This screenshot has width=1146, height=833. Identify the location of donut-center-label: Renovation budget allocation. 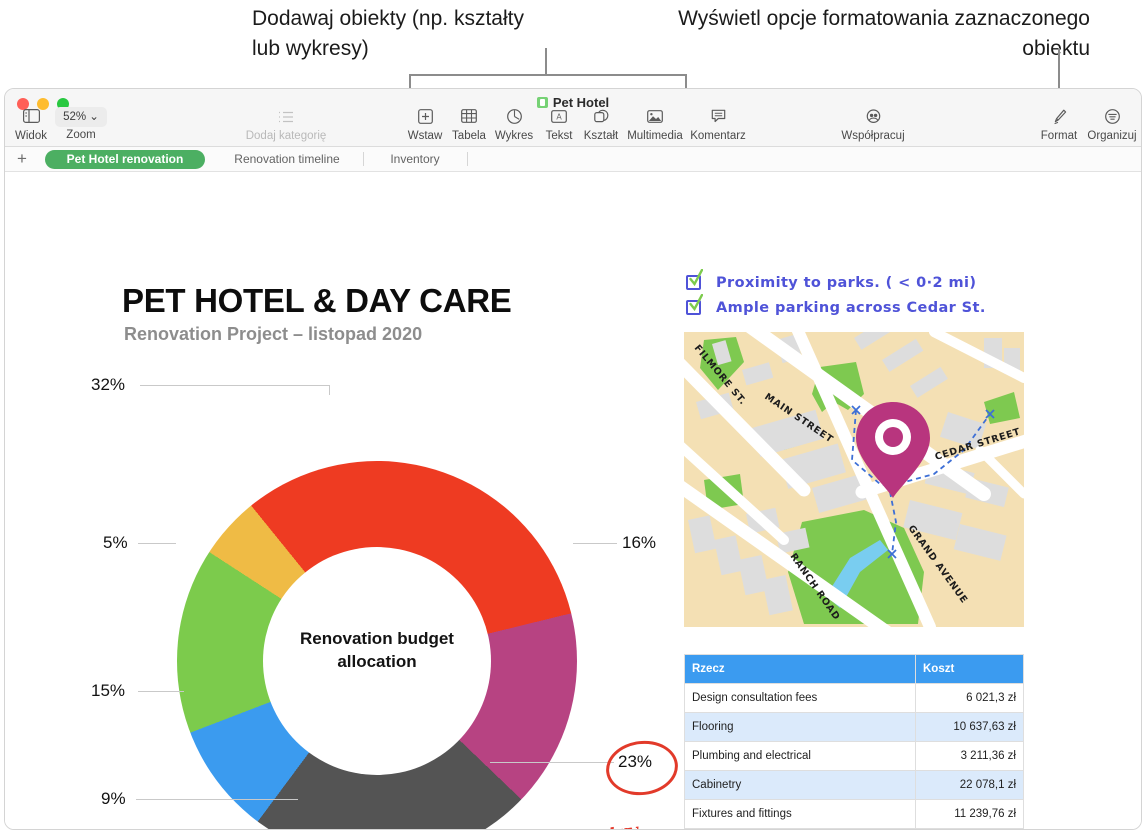
(377, 650).